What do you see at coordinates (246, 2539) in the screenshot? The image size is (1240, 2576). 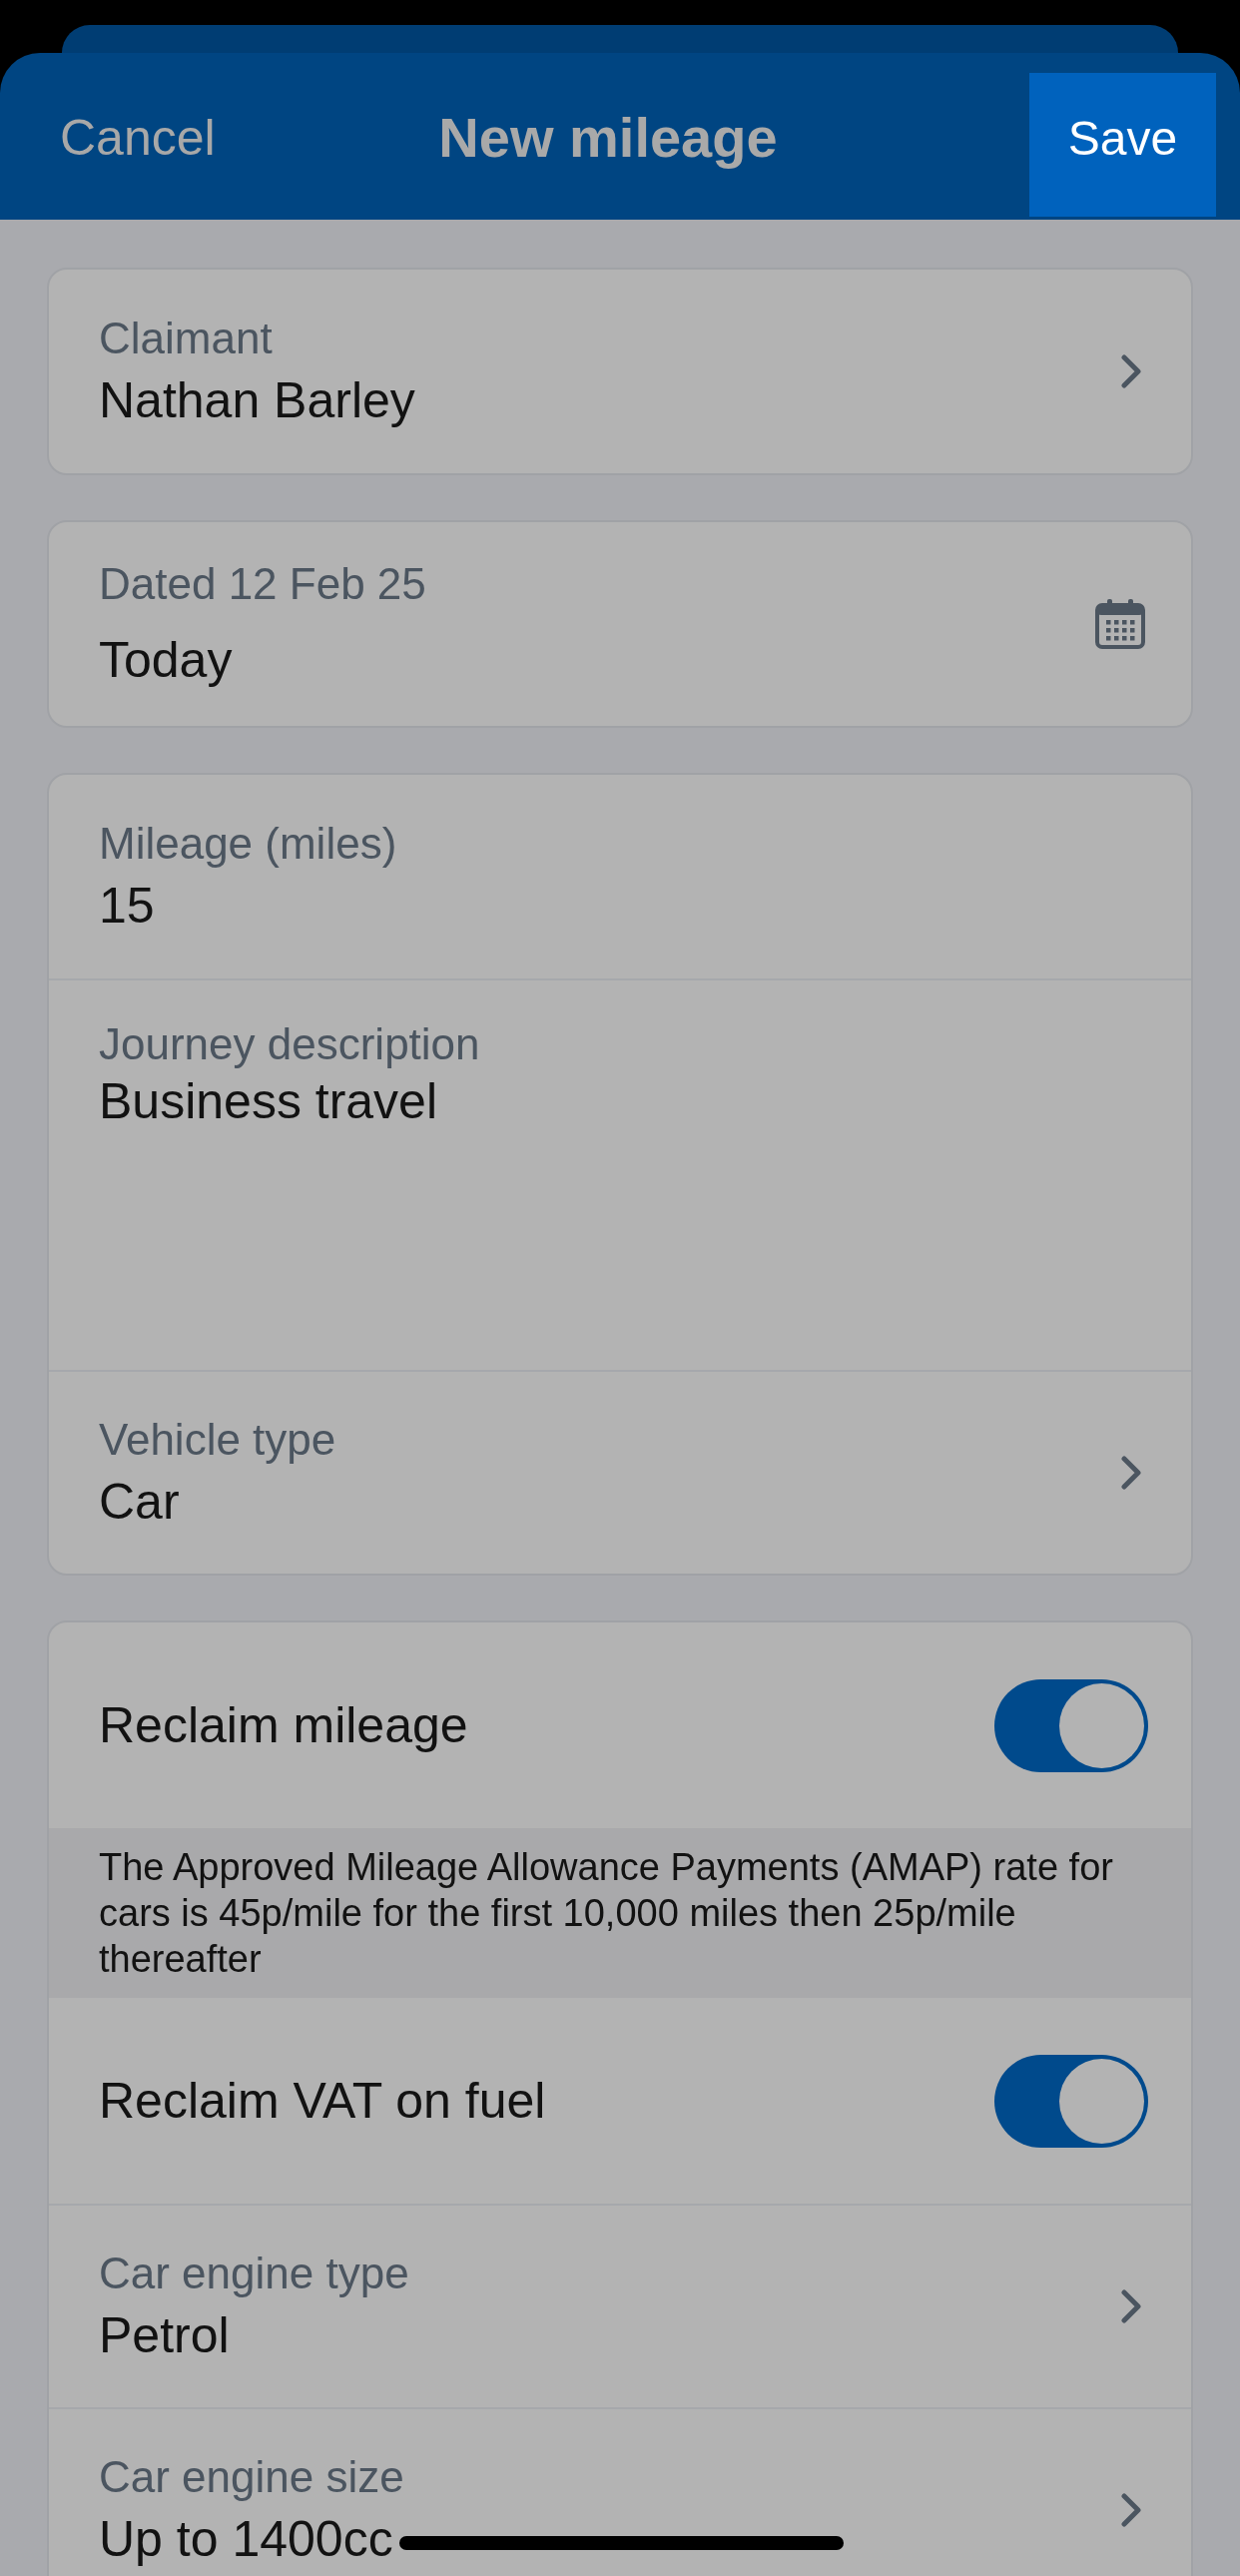 I see `field-value: Up to 1400cc` at bounding box center [246, 2539].